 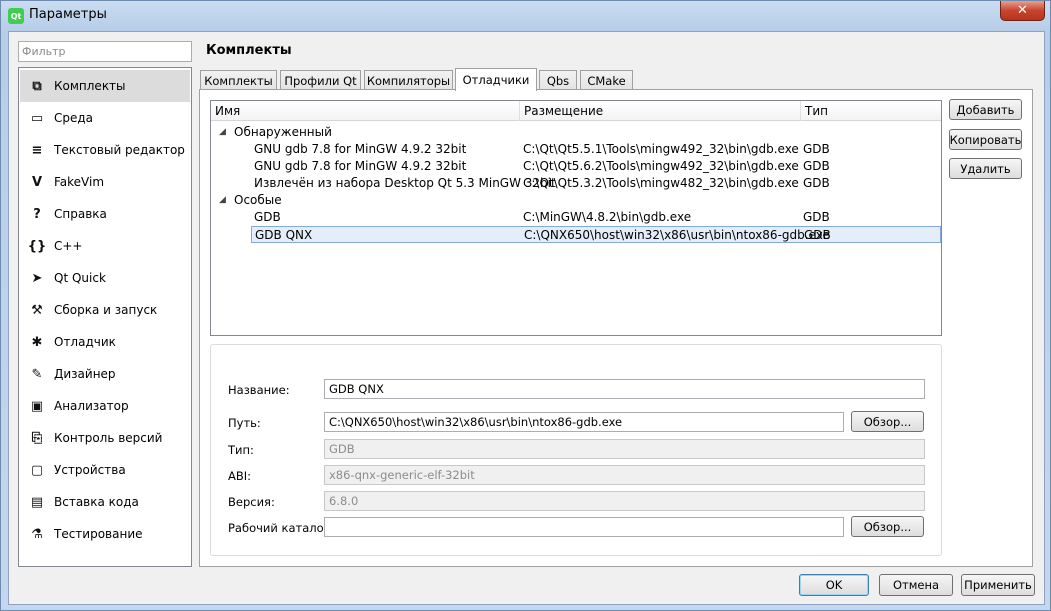 What do you see at coordinates (624, 501) in the screenshot?
I see `version-field: 6.8.0` at bounding box center [624, 501].